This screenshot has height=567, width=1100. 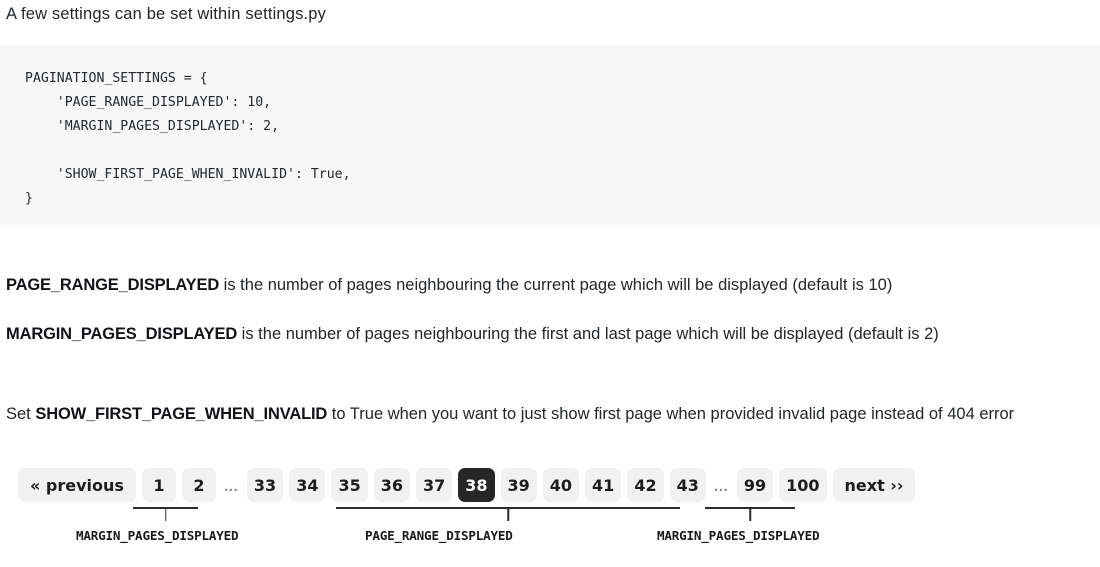 What do you see at coordinates (476, 485) in the screenshot?
I see `pagination-page-38-active: 38` at bounding box center [476, 485].